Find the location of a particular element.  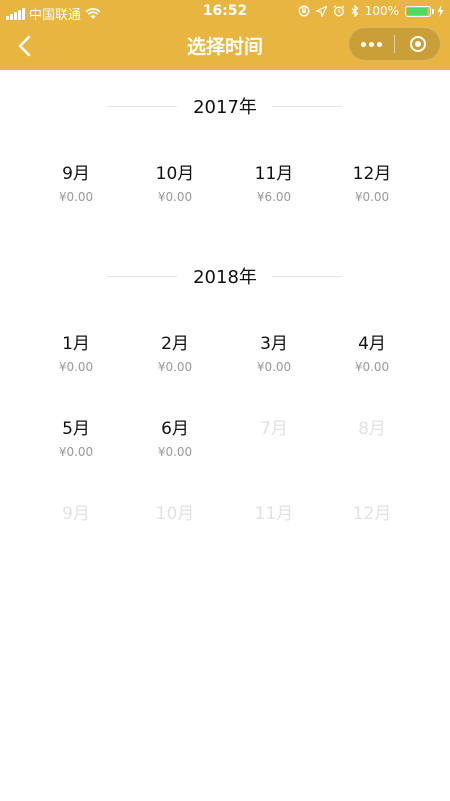

month-cell: 4月 ¥0.00 is located at coordinates (372, 351).